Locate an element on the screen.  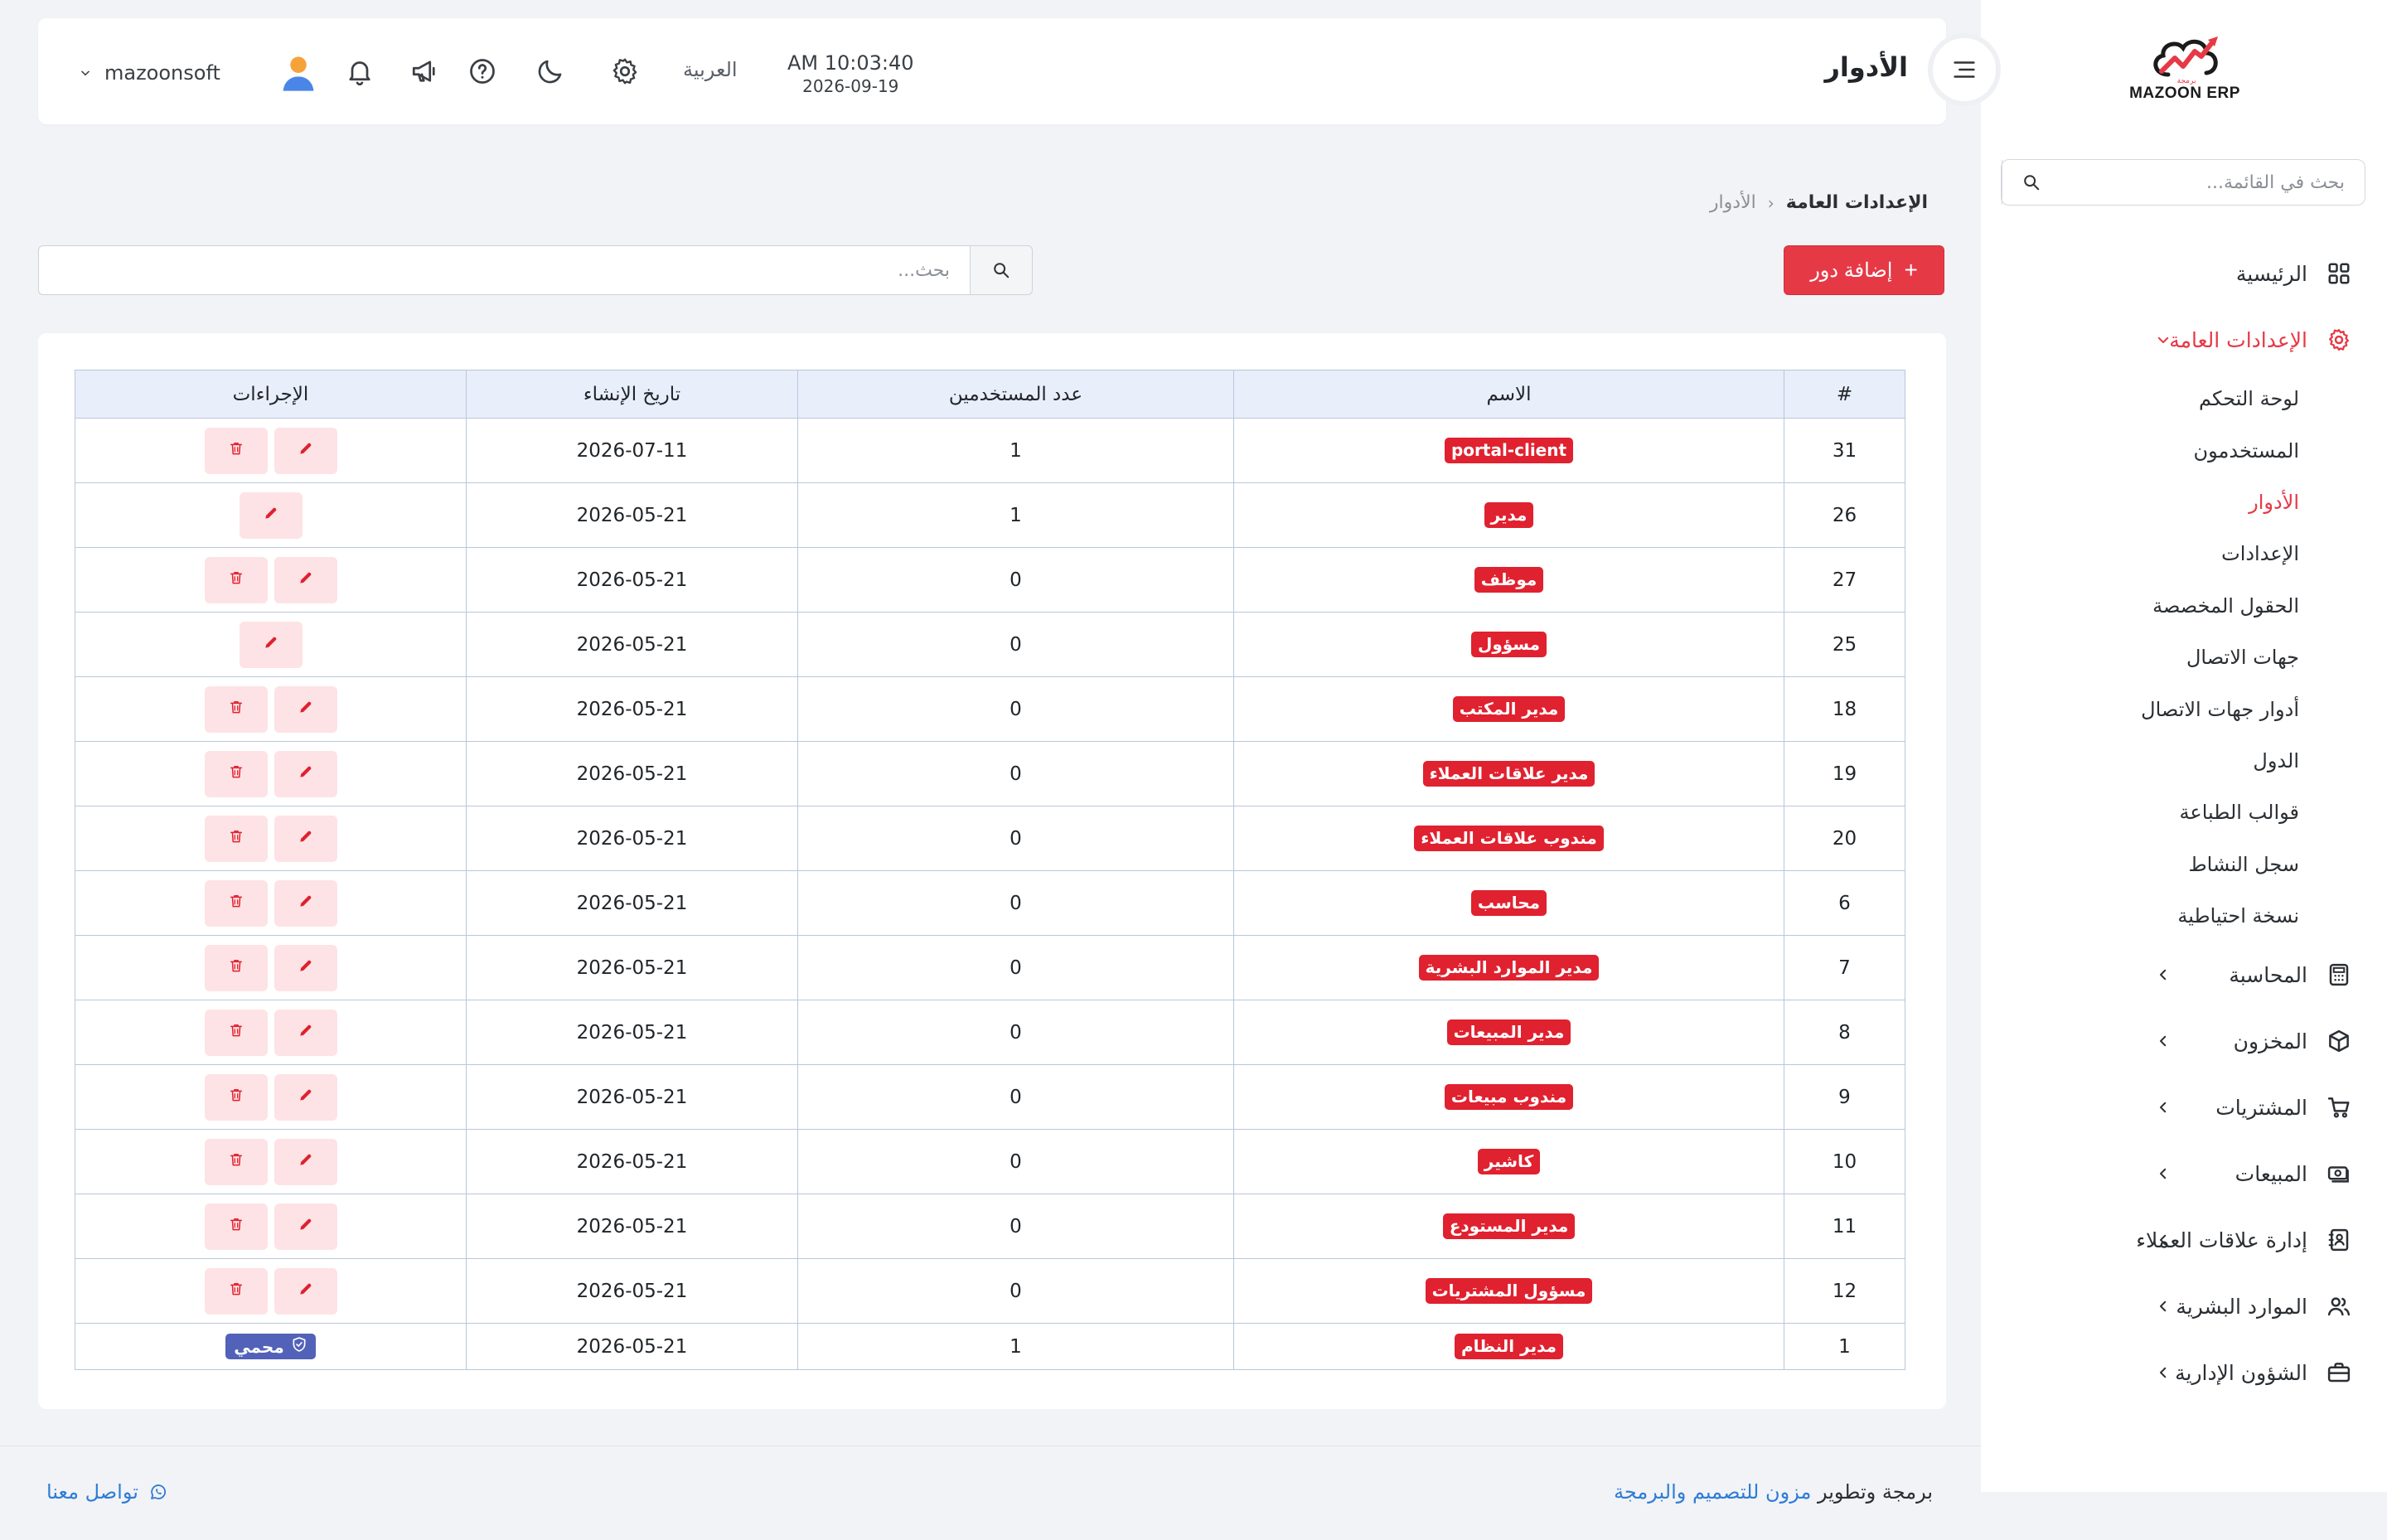
search-icon is located at coordinates (1002, 270).